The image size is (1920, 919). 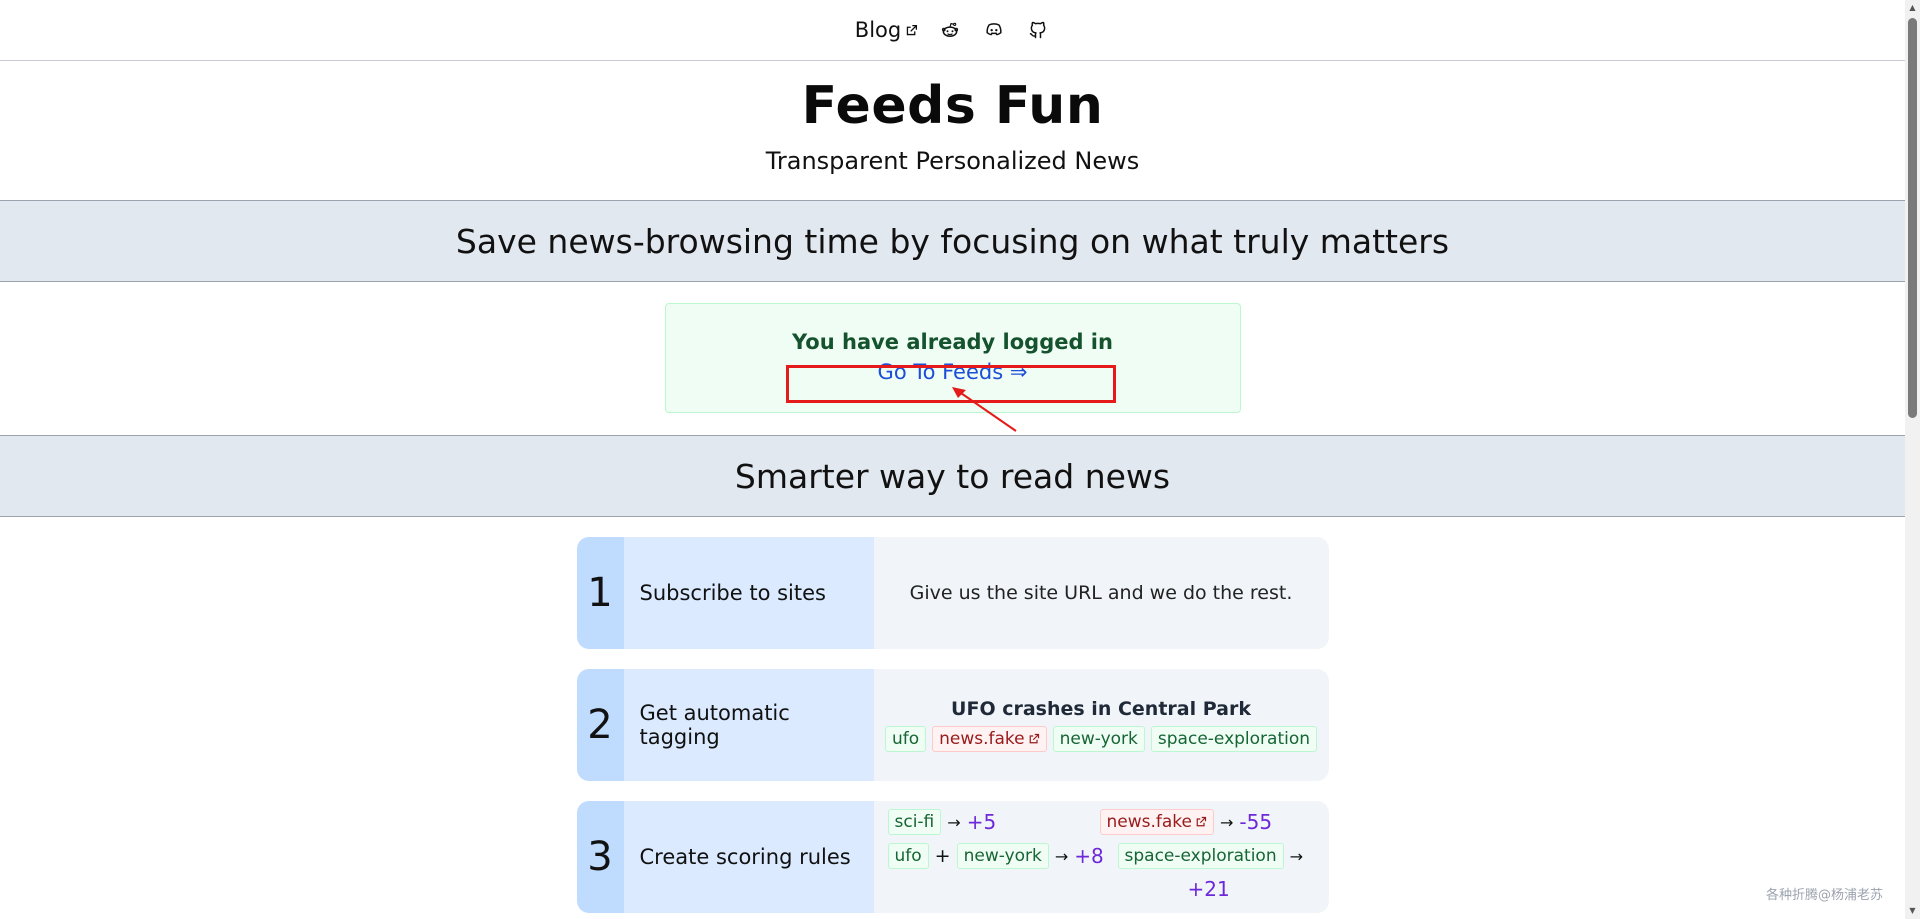 What do you see at coordinates (1038, 30) in the screenshot?
I see `github-icon` at bounding box center [1038, 30].